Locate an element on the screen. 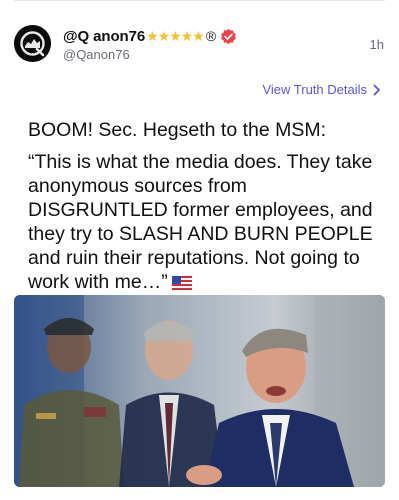  stars-icon: ★★★★★ is located at coordinates (175, 35).